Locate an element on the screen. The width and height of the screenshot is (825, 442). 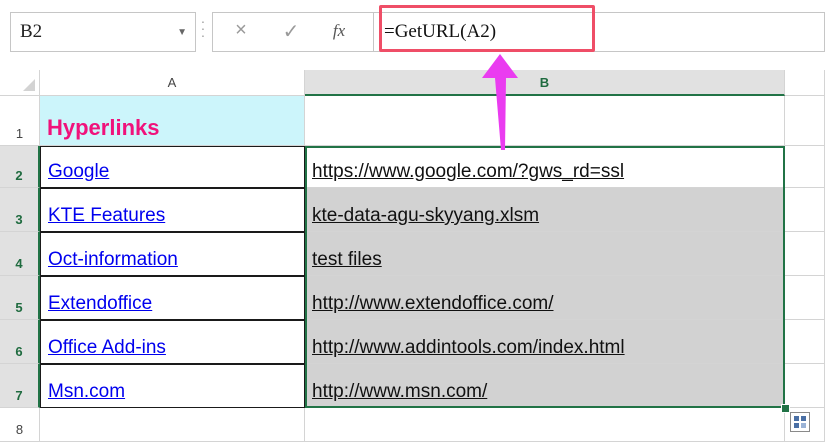
url-text: test files is located at coordinates (347, 259).